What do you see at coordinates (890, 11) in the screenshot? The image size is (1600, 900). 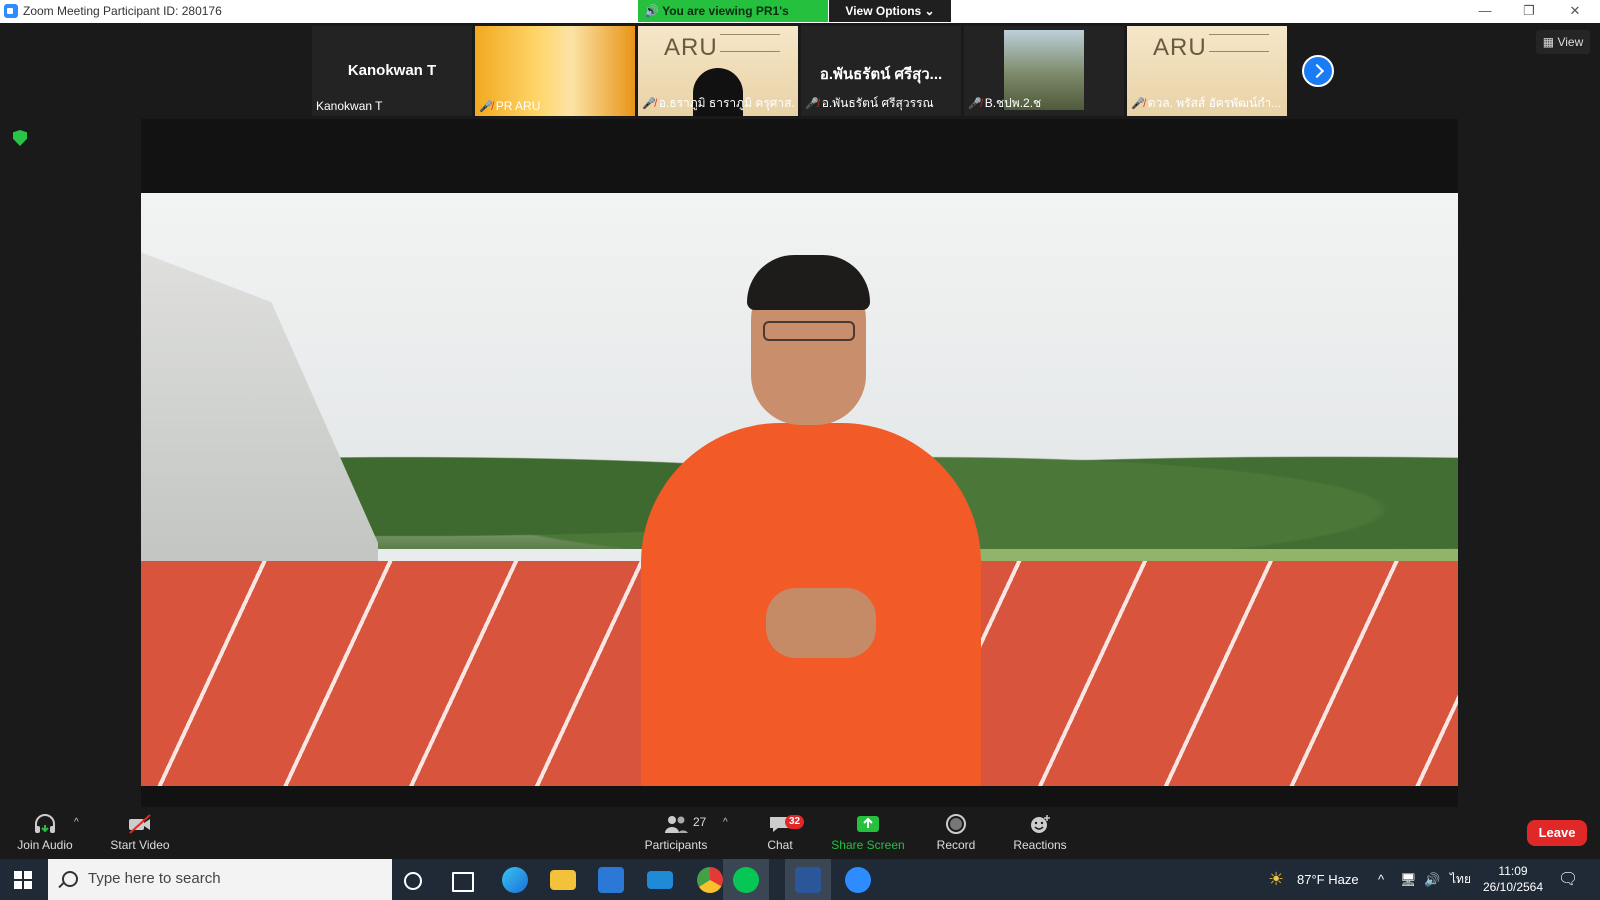 I see `view-options-button: View Options ⌄` at bounding box center [890, 11].